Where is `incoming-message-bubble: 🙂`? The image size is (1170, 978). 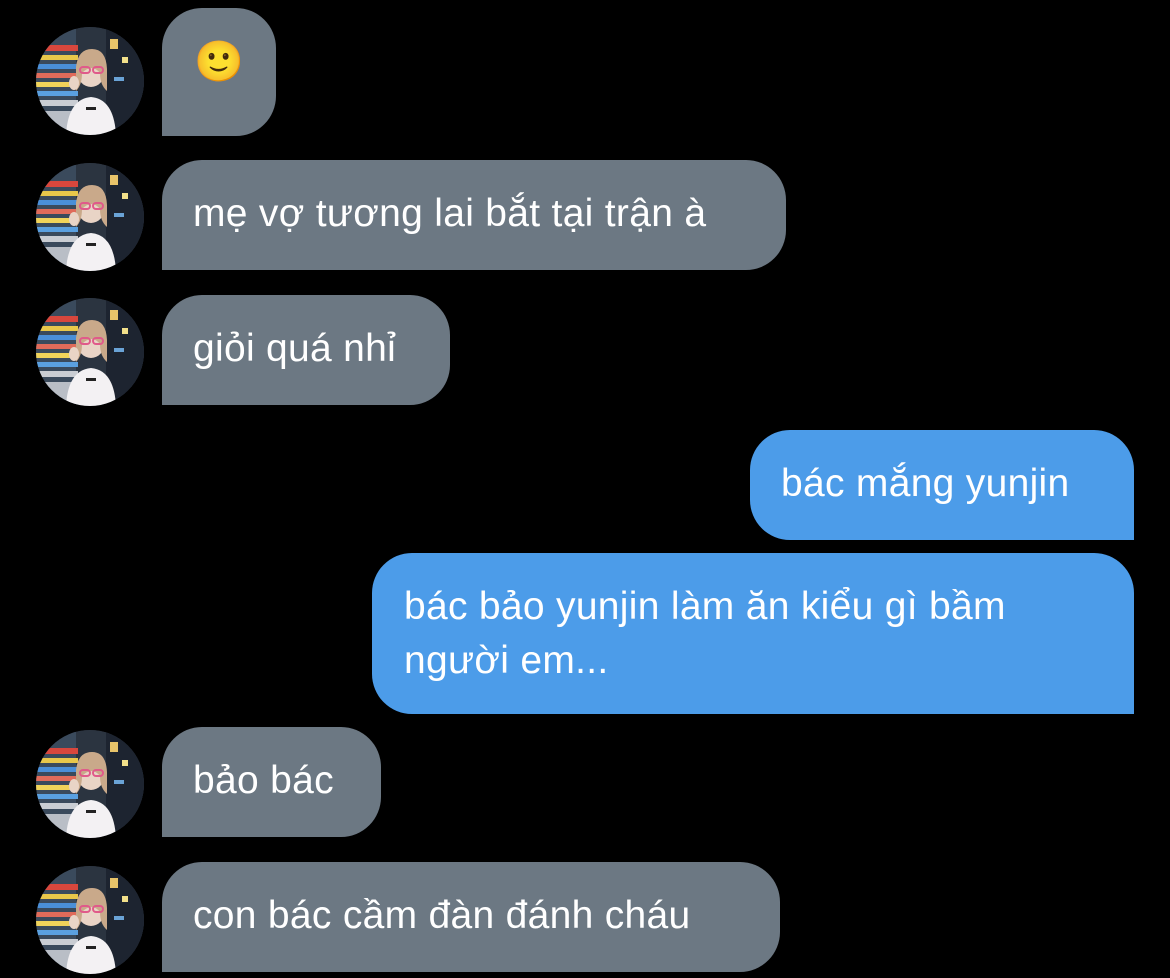 incoming-message-bubble: 🙂 is located at coordinates (219, 72).